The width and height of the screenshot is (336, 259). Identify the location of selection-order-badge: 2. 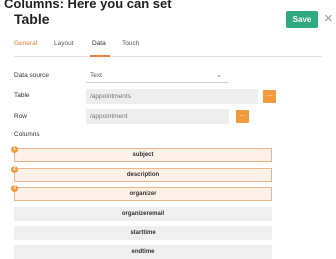
(14, 169).